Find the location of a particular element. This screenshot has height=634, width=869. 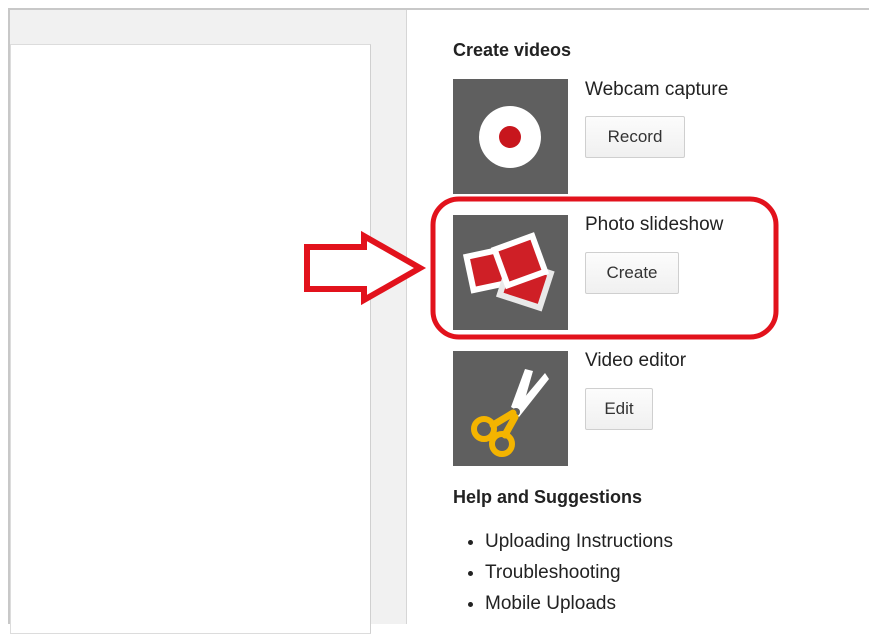

record-icon is located at coordinates (510, 137).